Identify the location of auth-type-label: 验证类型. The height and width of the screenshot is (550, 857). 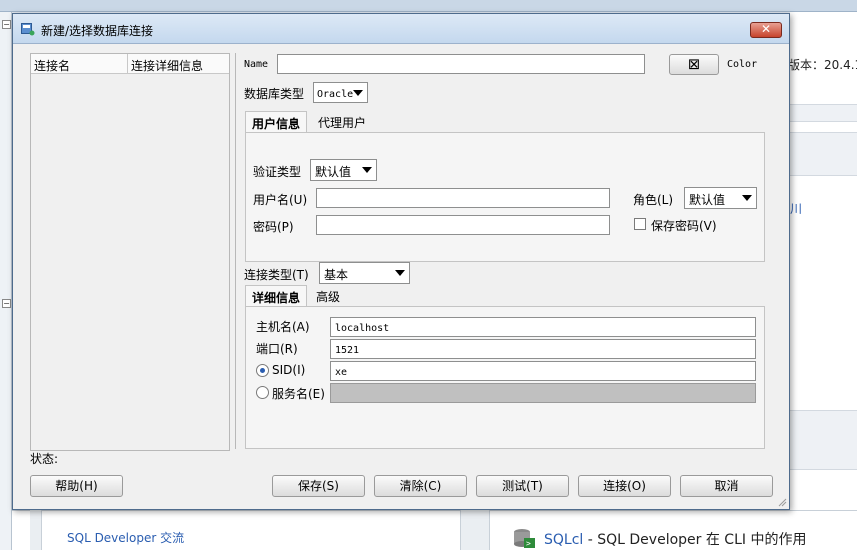
(277, 172).